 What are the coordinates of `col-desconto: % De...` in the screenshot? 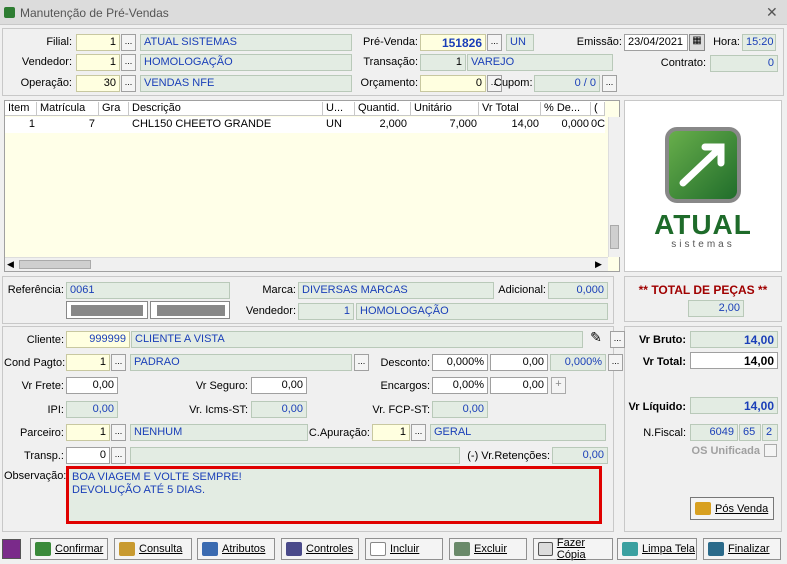 It's located at (566, 109).